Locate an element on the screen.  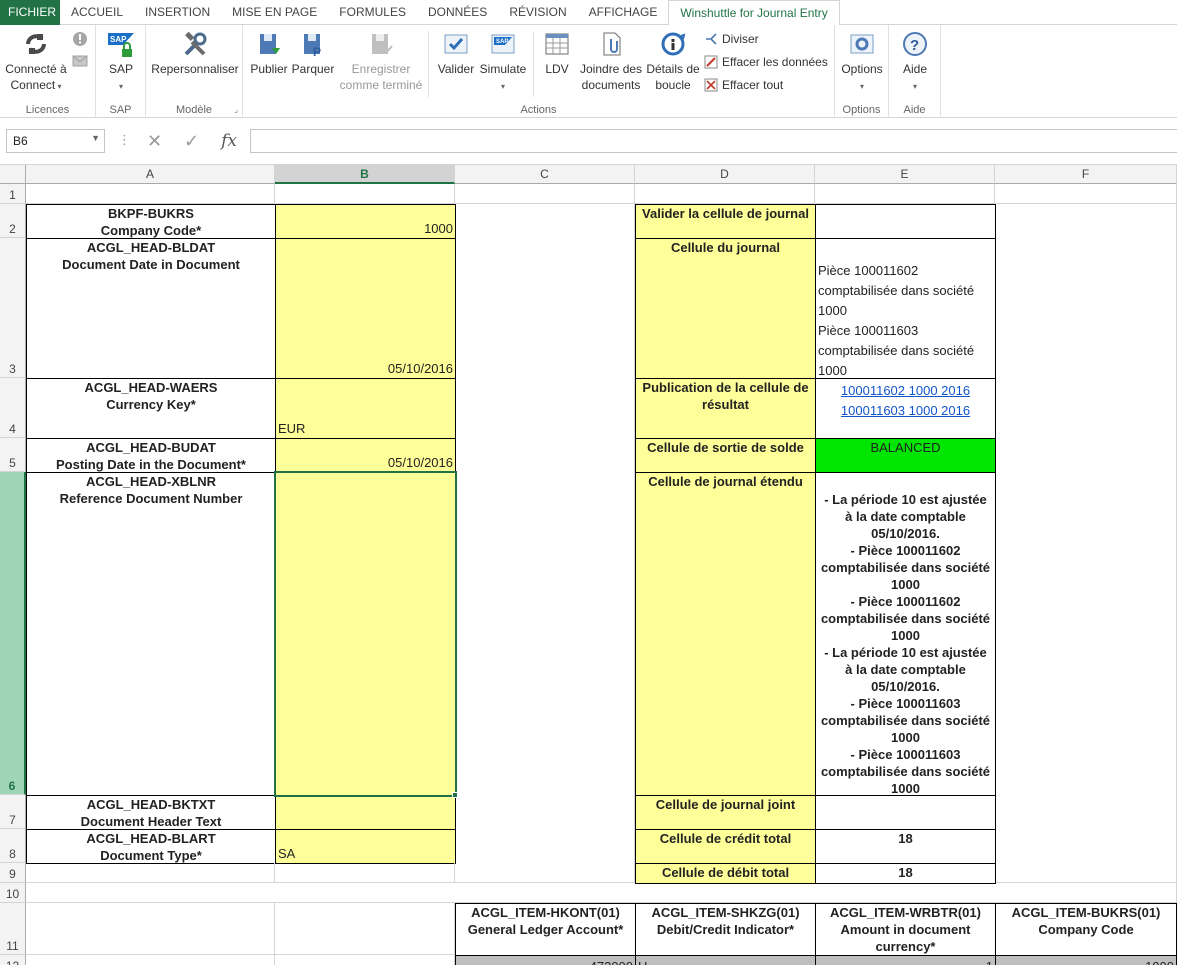
tab-fichier: FICHIER is located at coordinates (30, 12).